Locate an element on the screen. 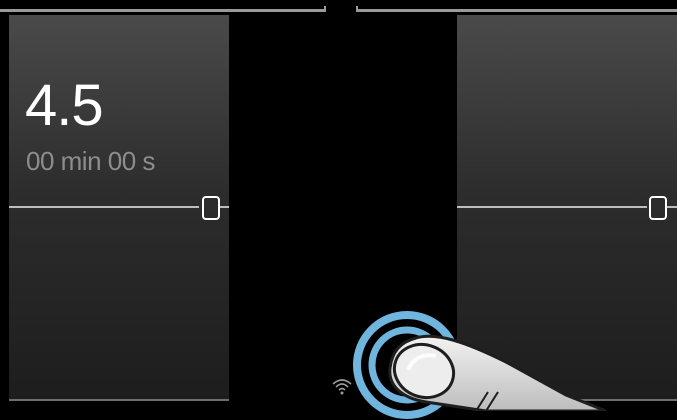  top-handle is located at coordinates (341, 9).